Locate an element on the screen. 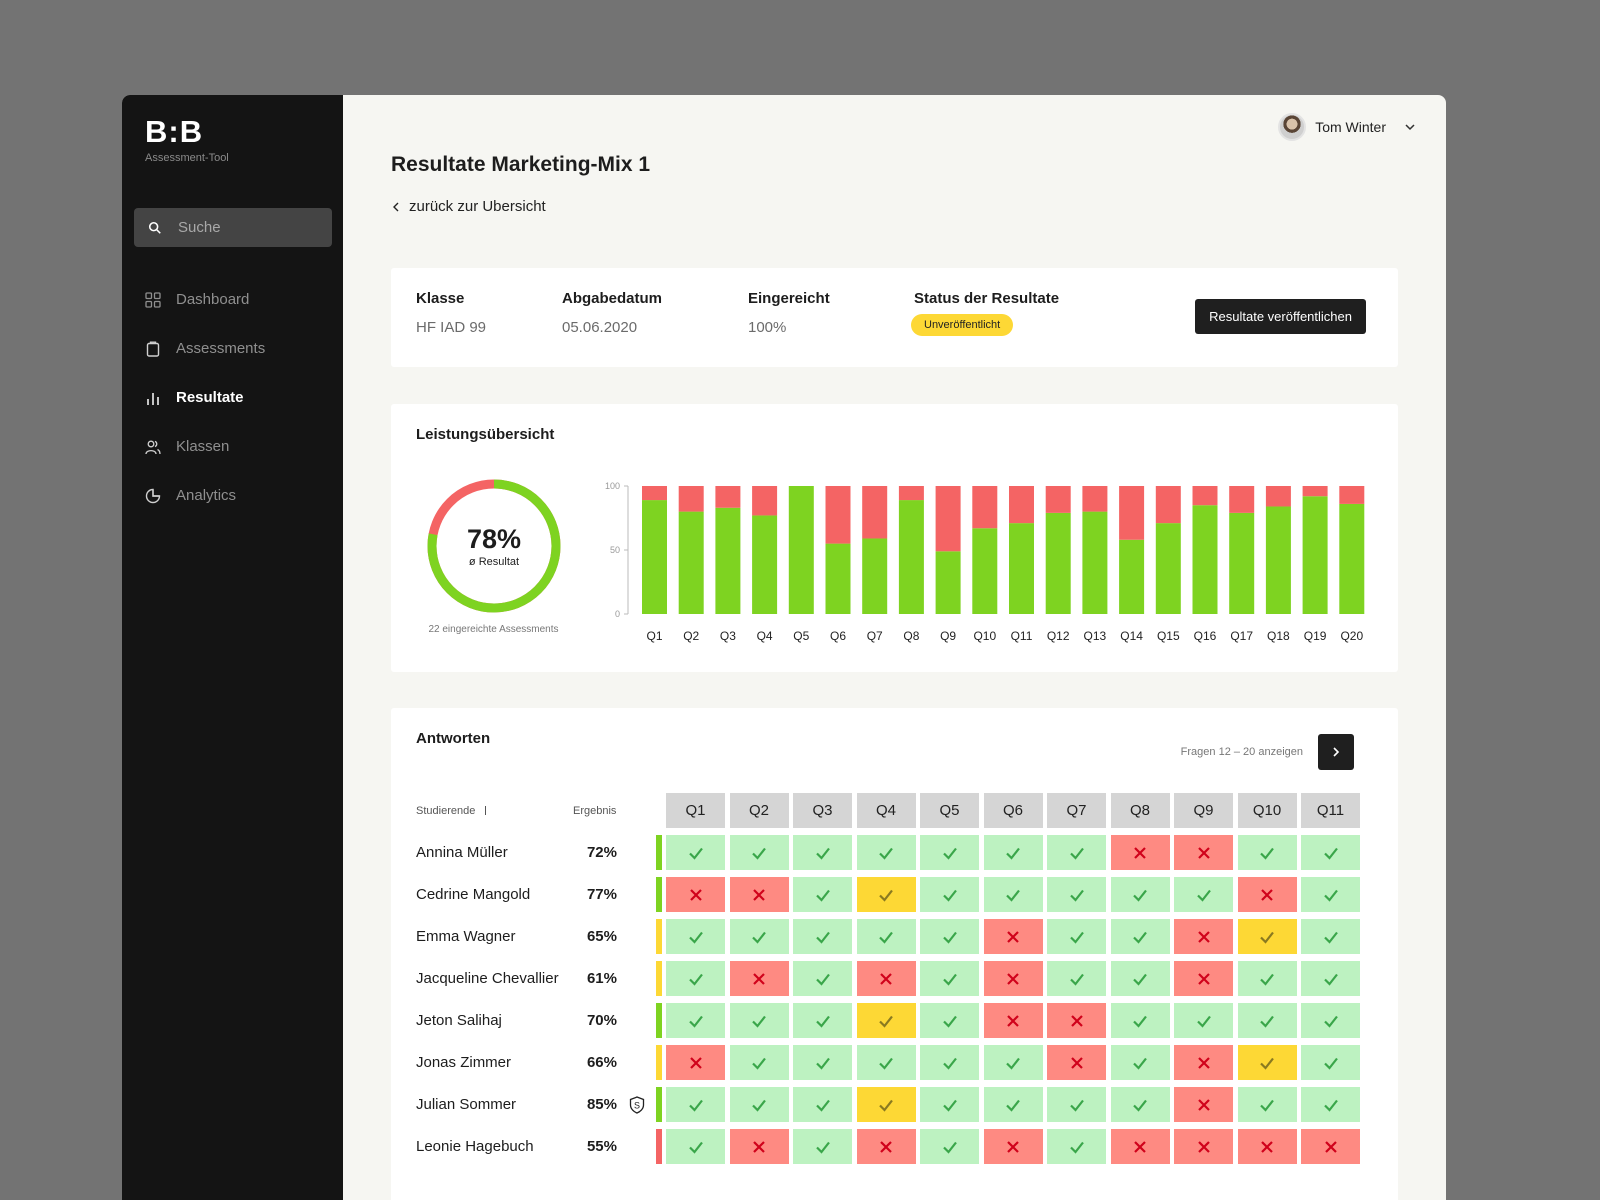 The image size is (1600, 1200). student-name: Jacqueline Chevallier is located at coordinates (487, 978).